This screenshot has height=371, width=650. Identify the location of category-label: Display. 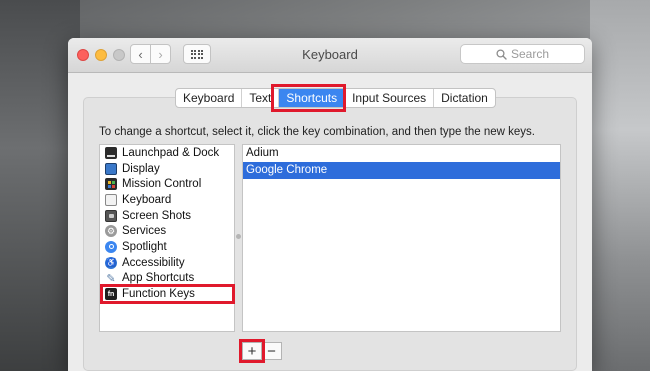
(141, 168).